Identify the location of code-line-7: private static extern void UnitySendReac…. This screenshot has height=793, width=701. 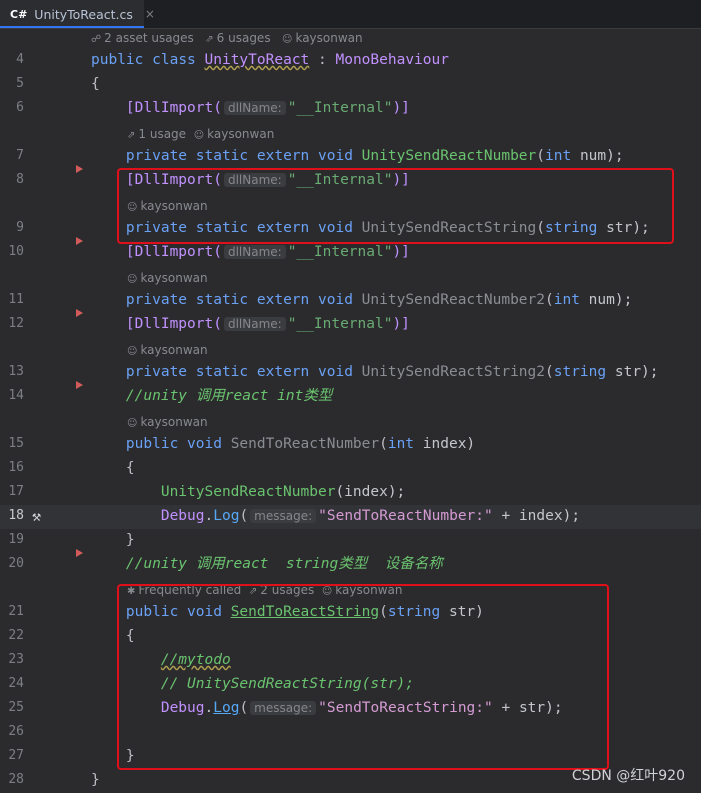
(374, 156).